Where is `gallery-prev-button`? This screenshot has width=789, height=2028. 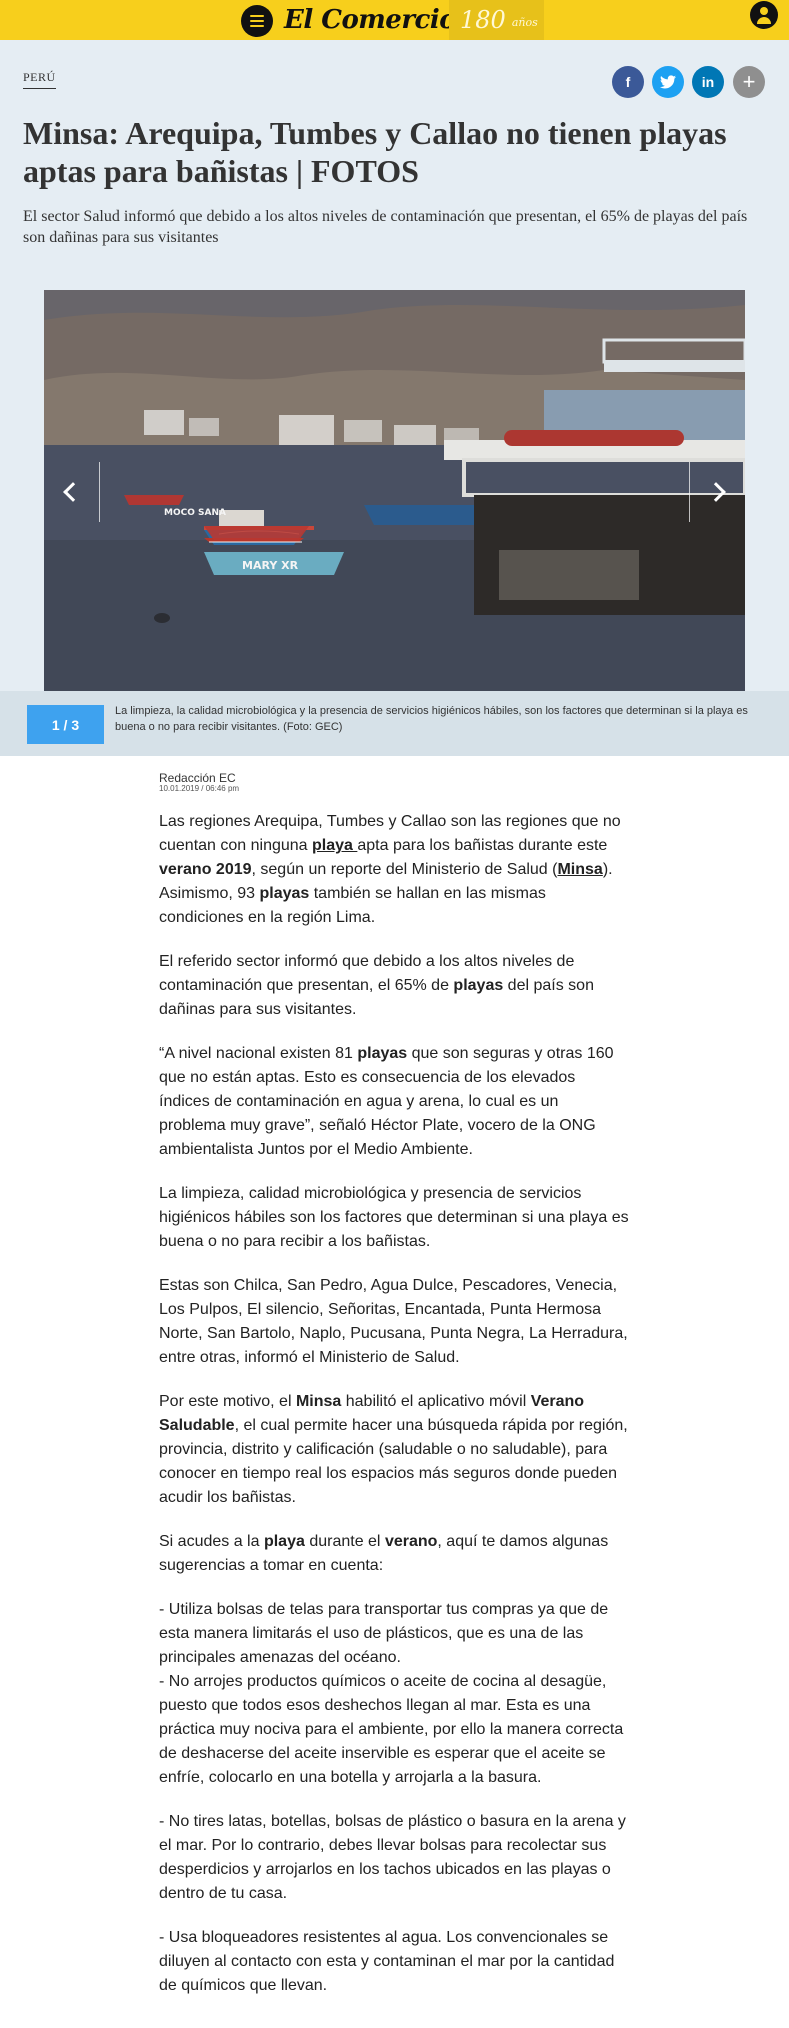 gallery-prev-button is located at coordinates (80, 492).